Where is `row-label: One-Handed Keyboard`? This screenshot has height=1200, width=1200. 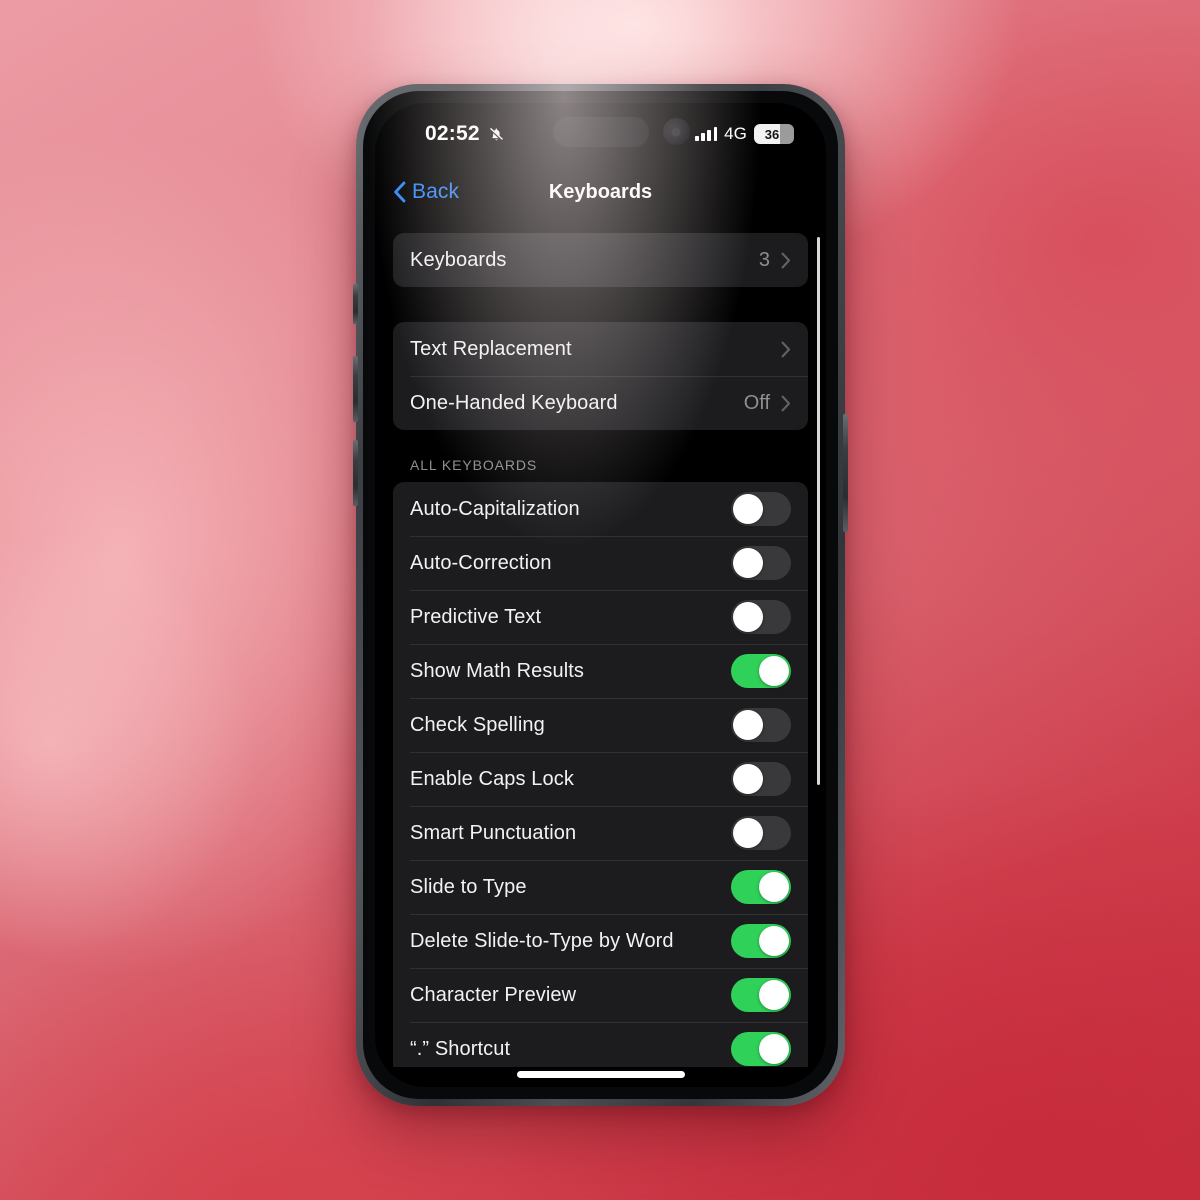
row-label: One-Handed Keyboard is located at coordinates (514, 402).